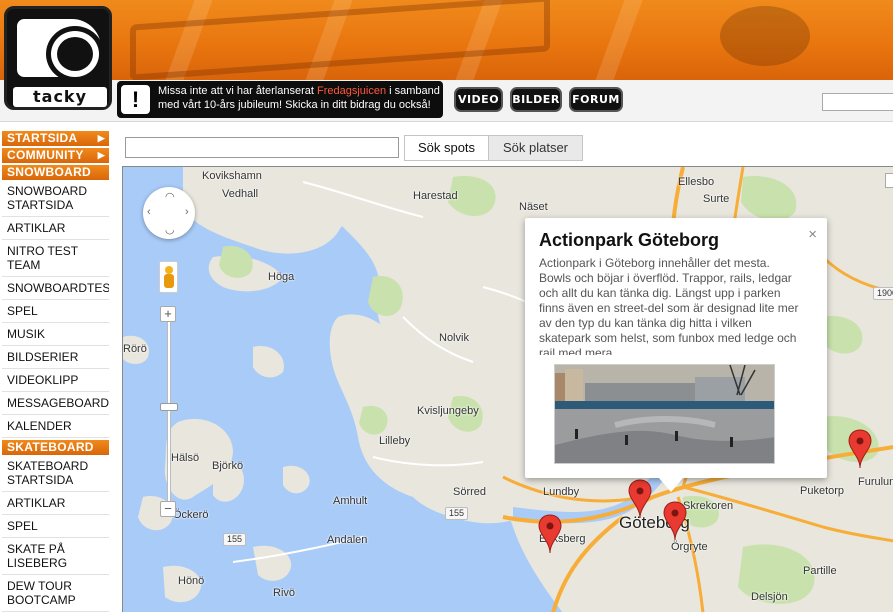  I want to click on site-search-input, so click(857, 102).